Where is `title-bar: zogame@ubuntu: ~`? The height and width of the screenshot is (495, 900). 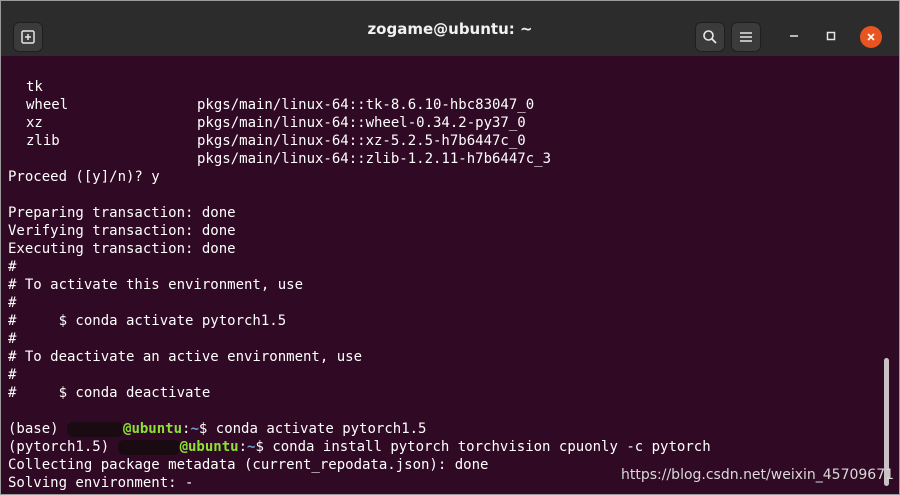 title-bar: zogame@ubuntu: ~ is located at coordinates (450, 28).